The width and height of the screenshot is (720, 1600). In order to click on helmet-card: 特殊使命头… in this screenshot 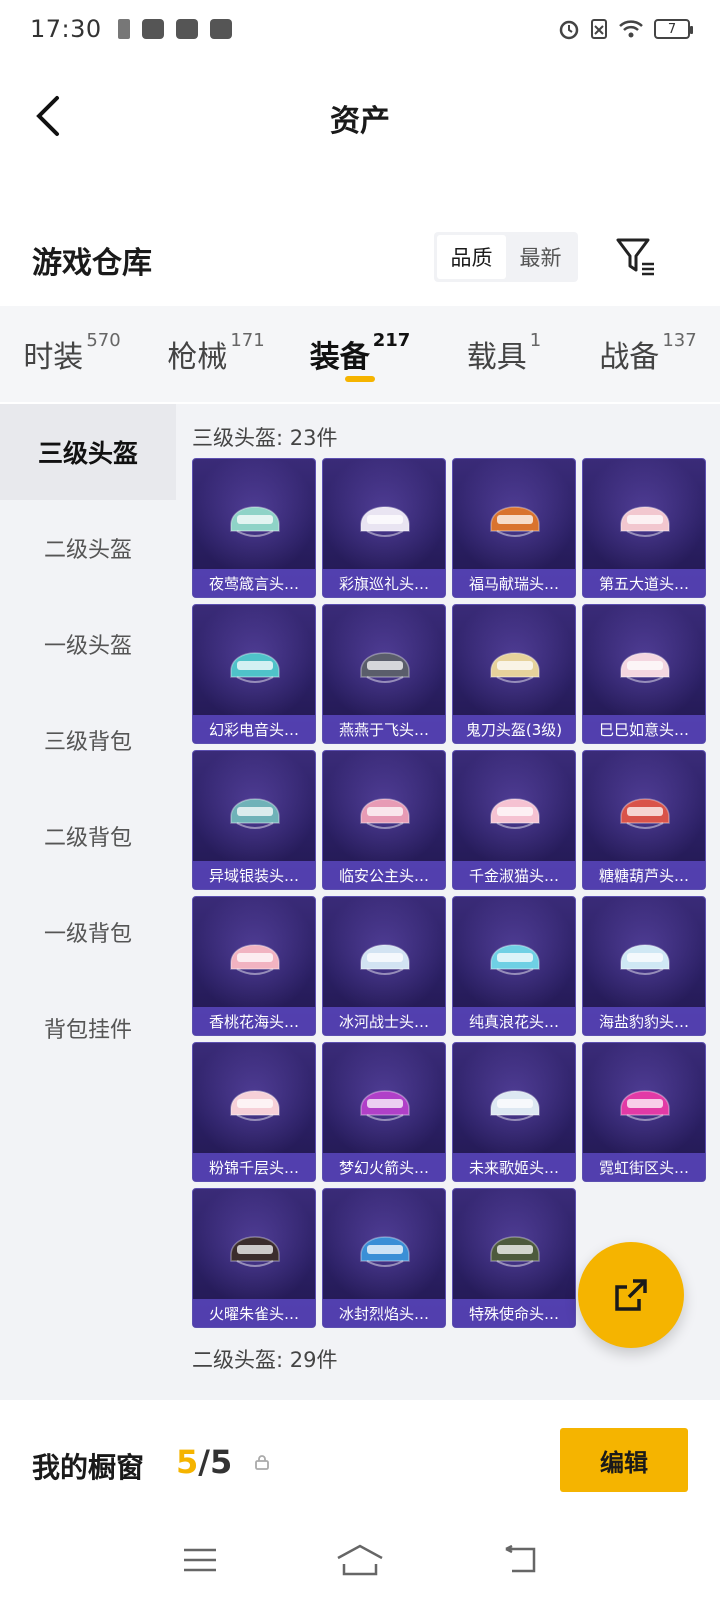, I will do `click(514, 1258)`.